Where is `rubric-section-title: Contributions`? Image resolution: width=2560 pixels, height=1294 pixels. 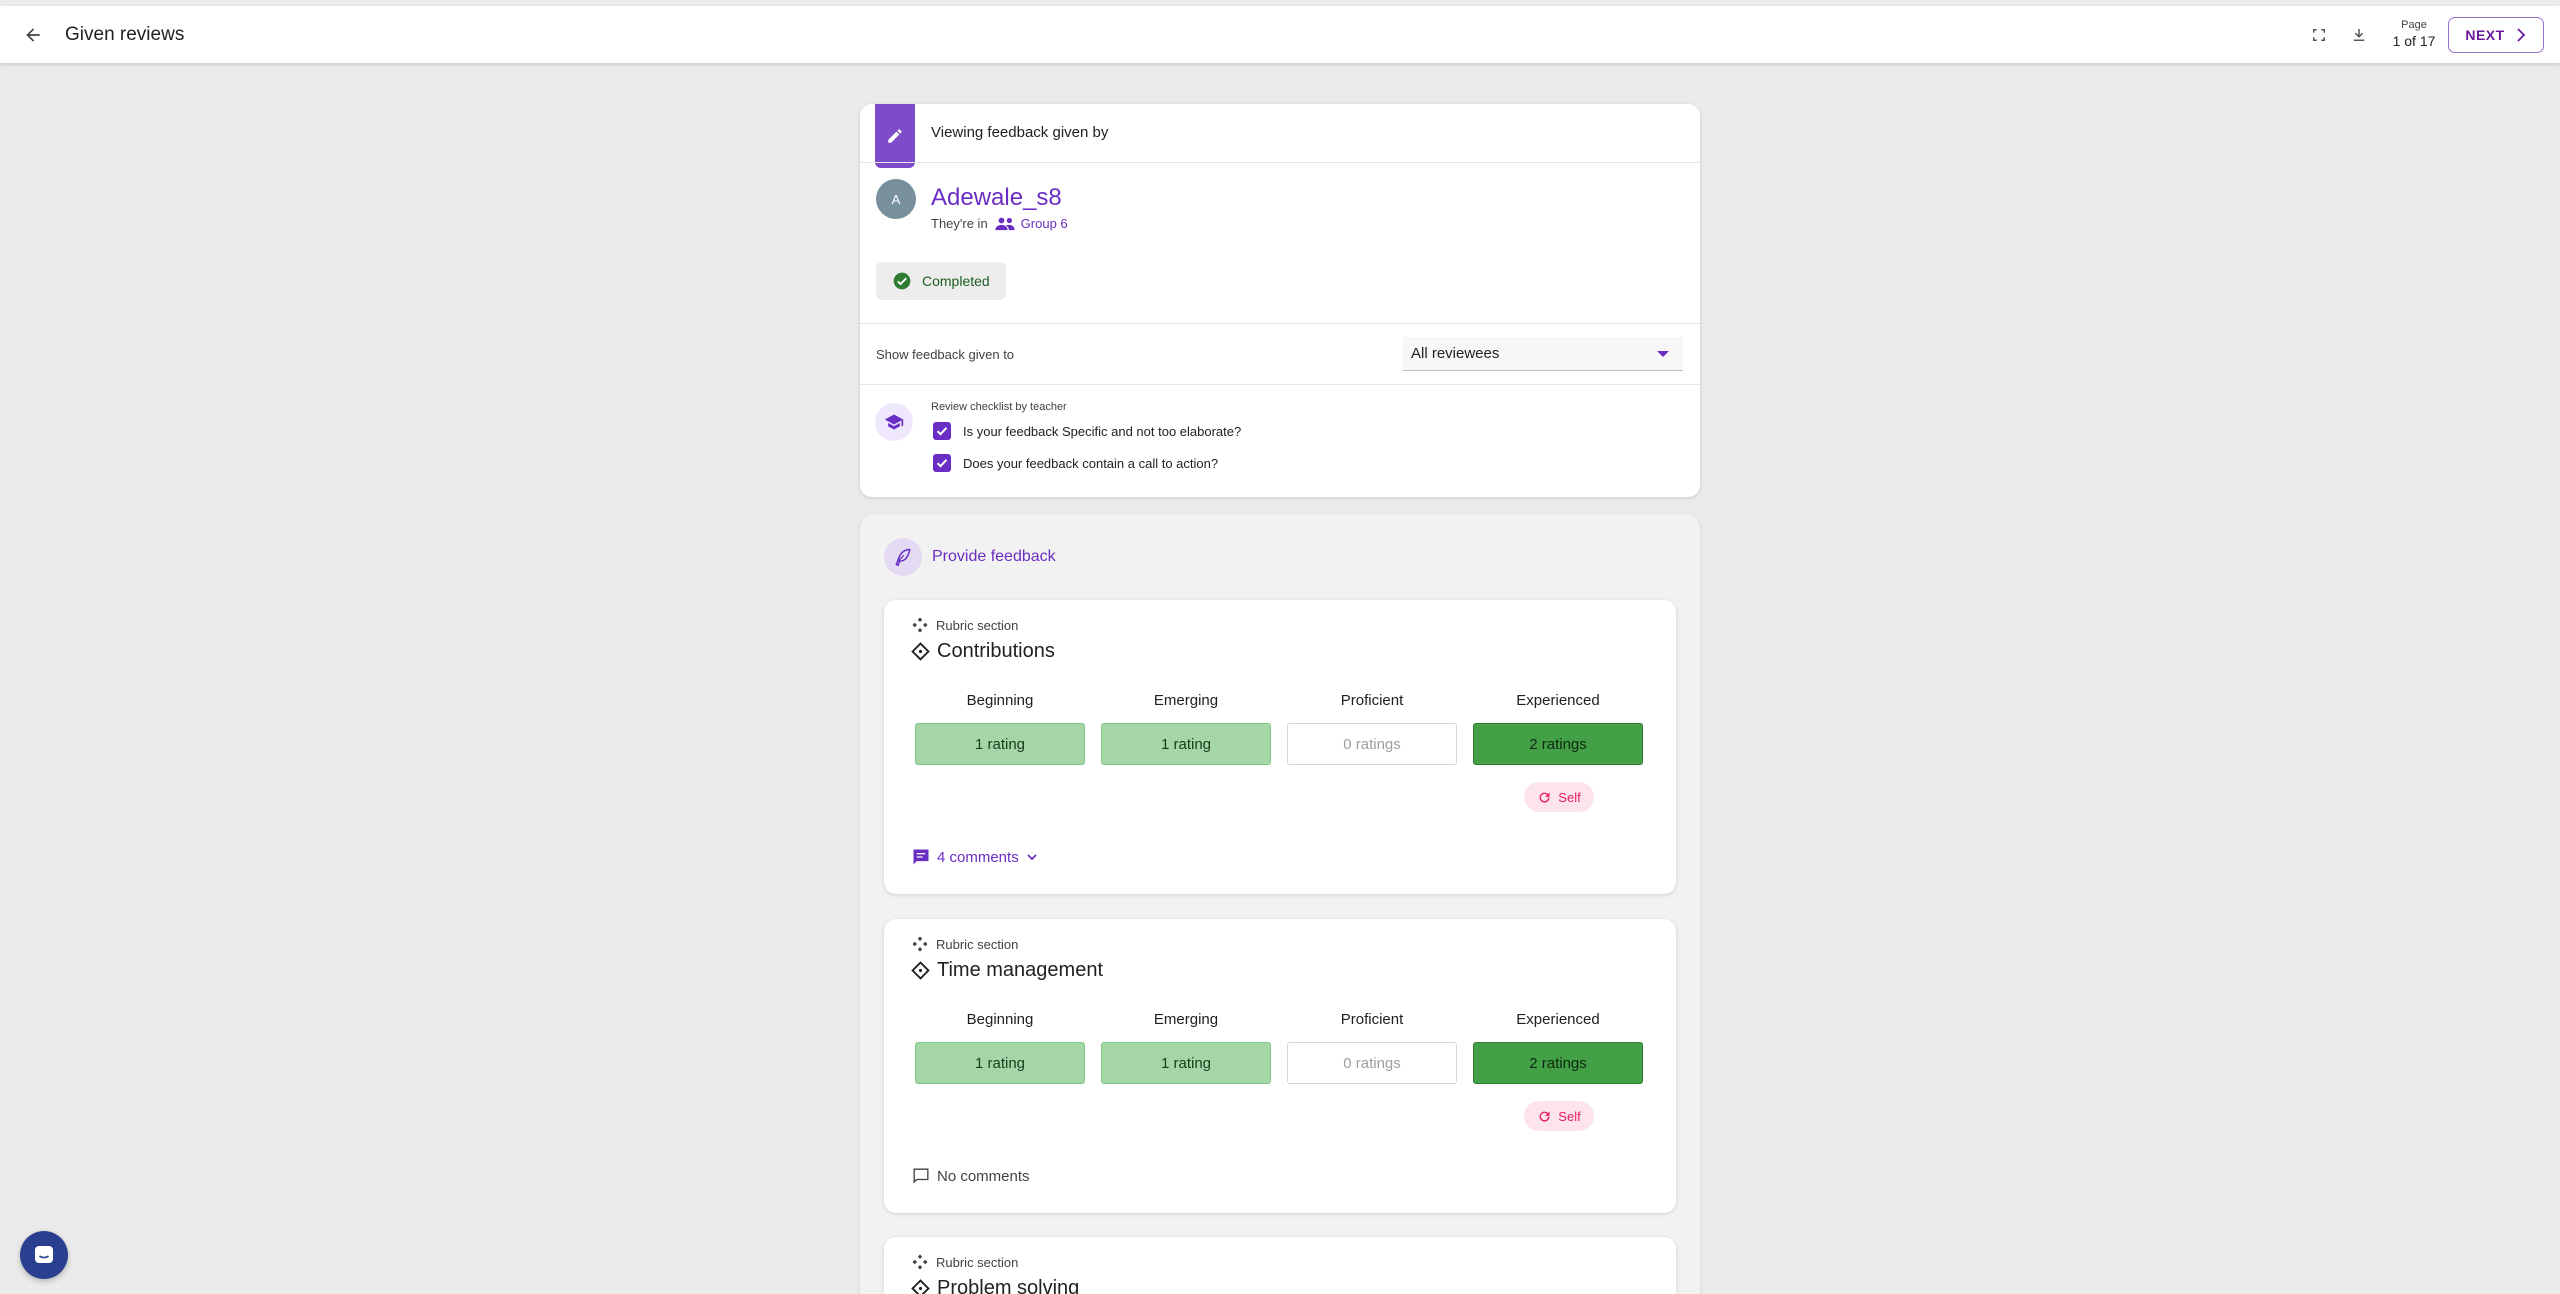
rubric-section-title: Contributions is located at coordinates (983, 651).